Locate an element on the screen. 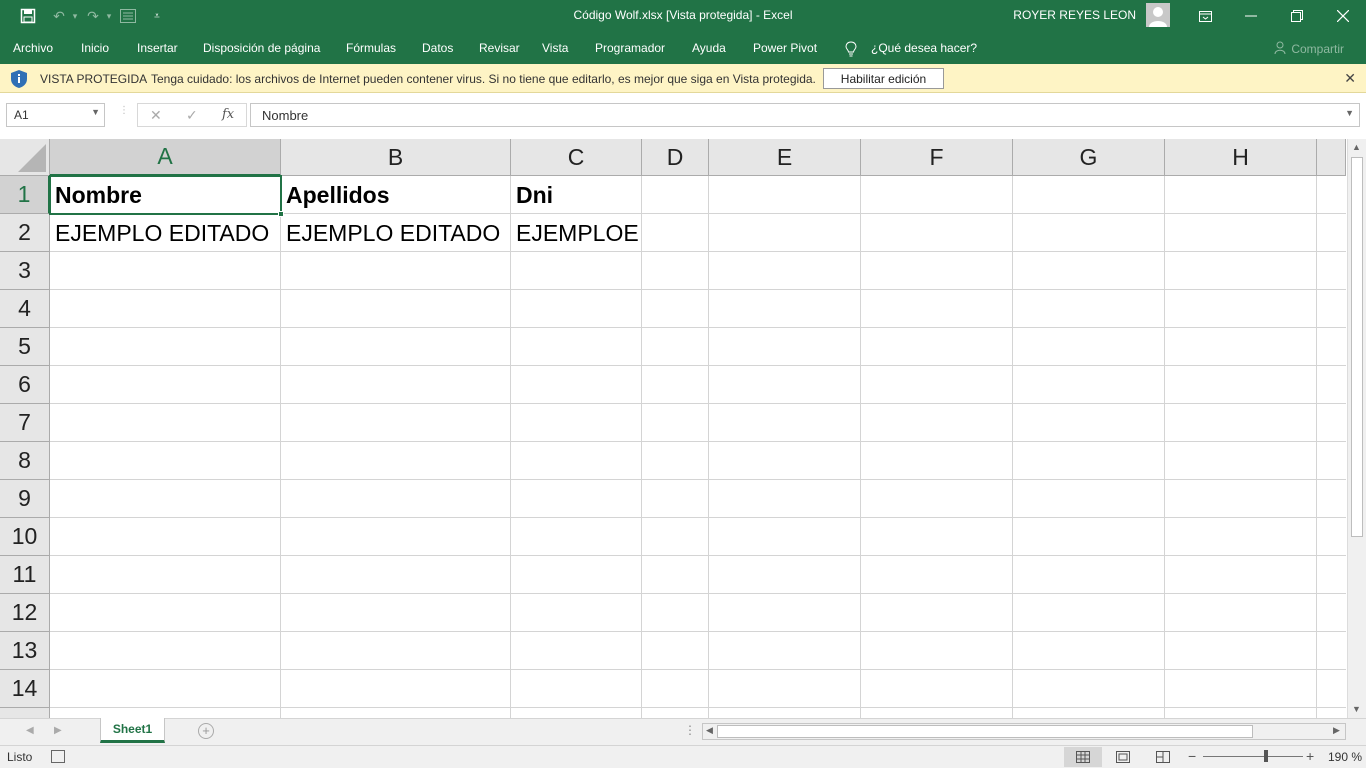 This screenshot has width=1366, height=768. cell-c1: Dni is located at coordinates (576, 195).